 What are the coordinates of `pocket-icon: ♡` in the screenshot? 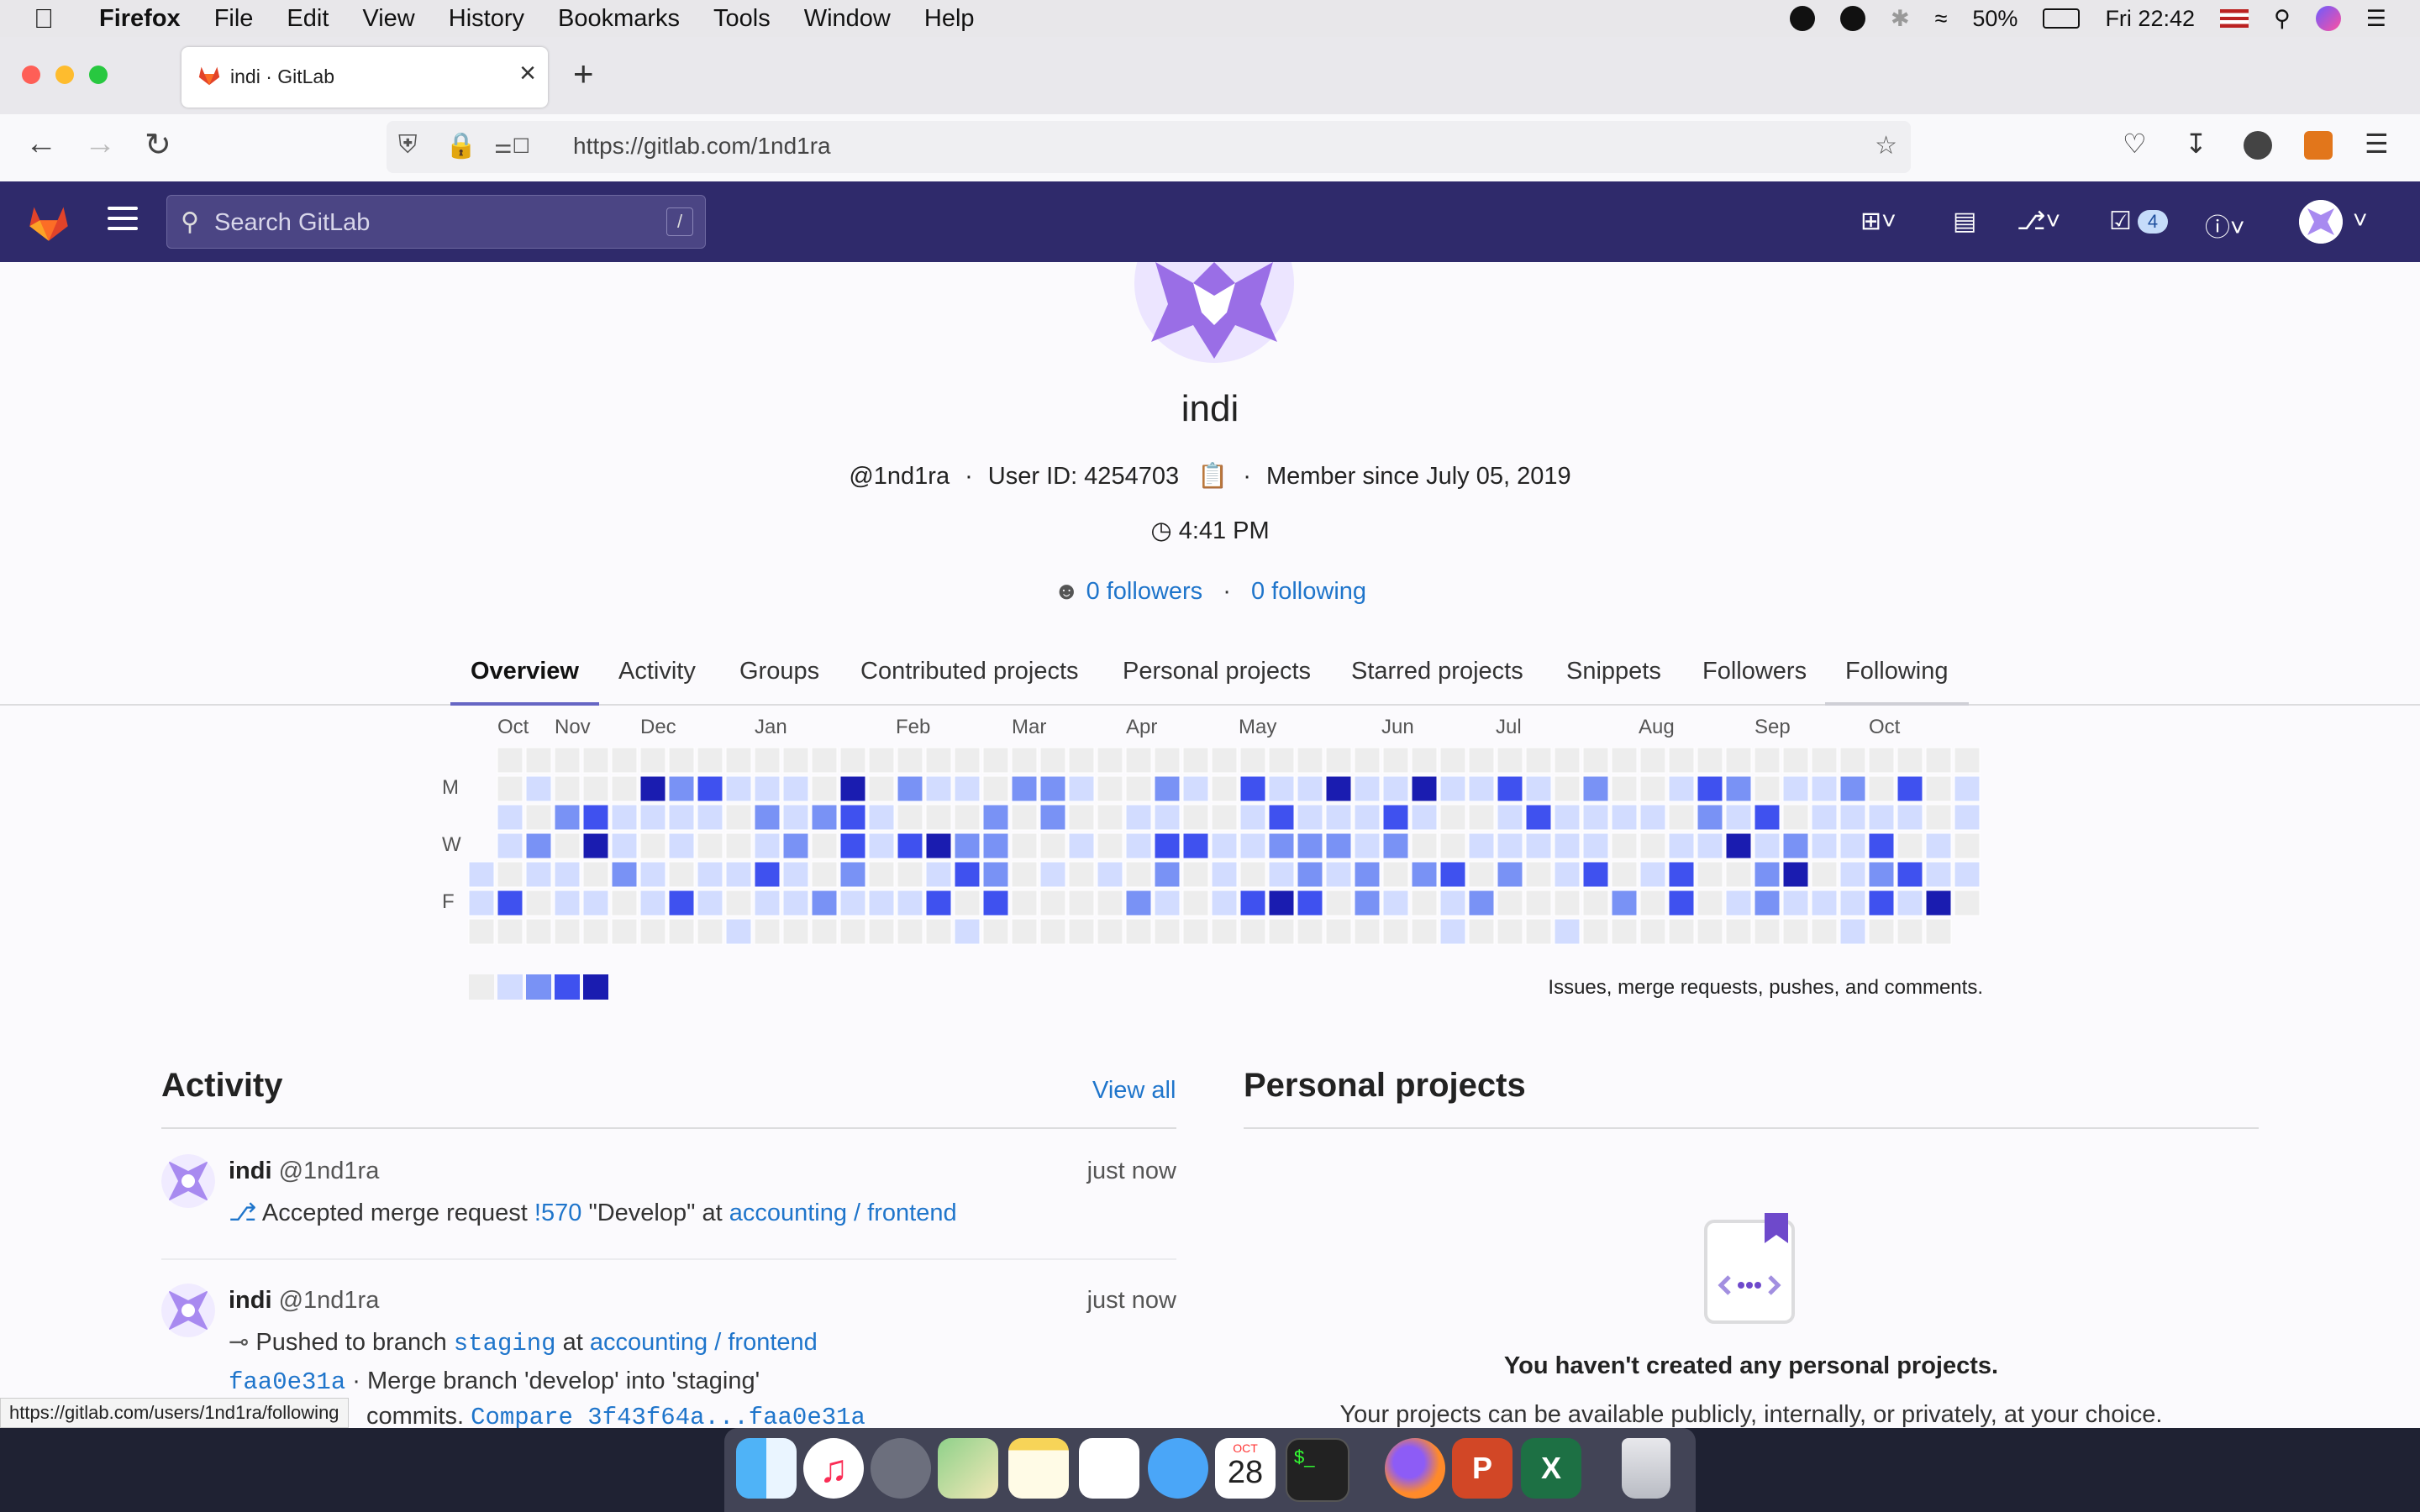 It's located at (2135, 144).